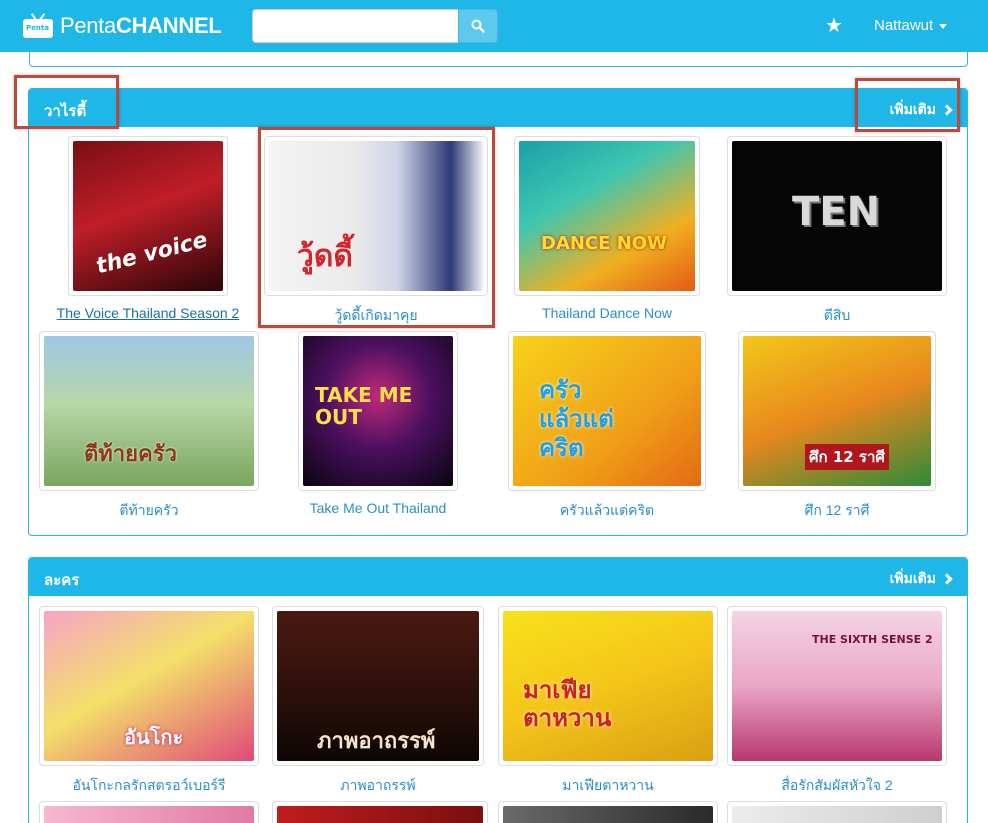 The height and width of the screenshot is (823, 988). Describe the element at coordinates (65, 111) in the screenshot. I see `panel-title: วาไรตี้` at that location.